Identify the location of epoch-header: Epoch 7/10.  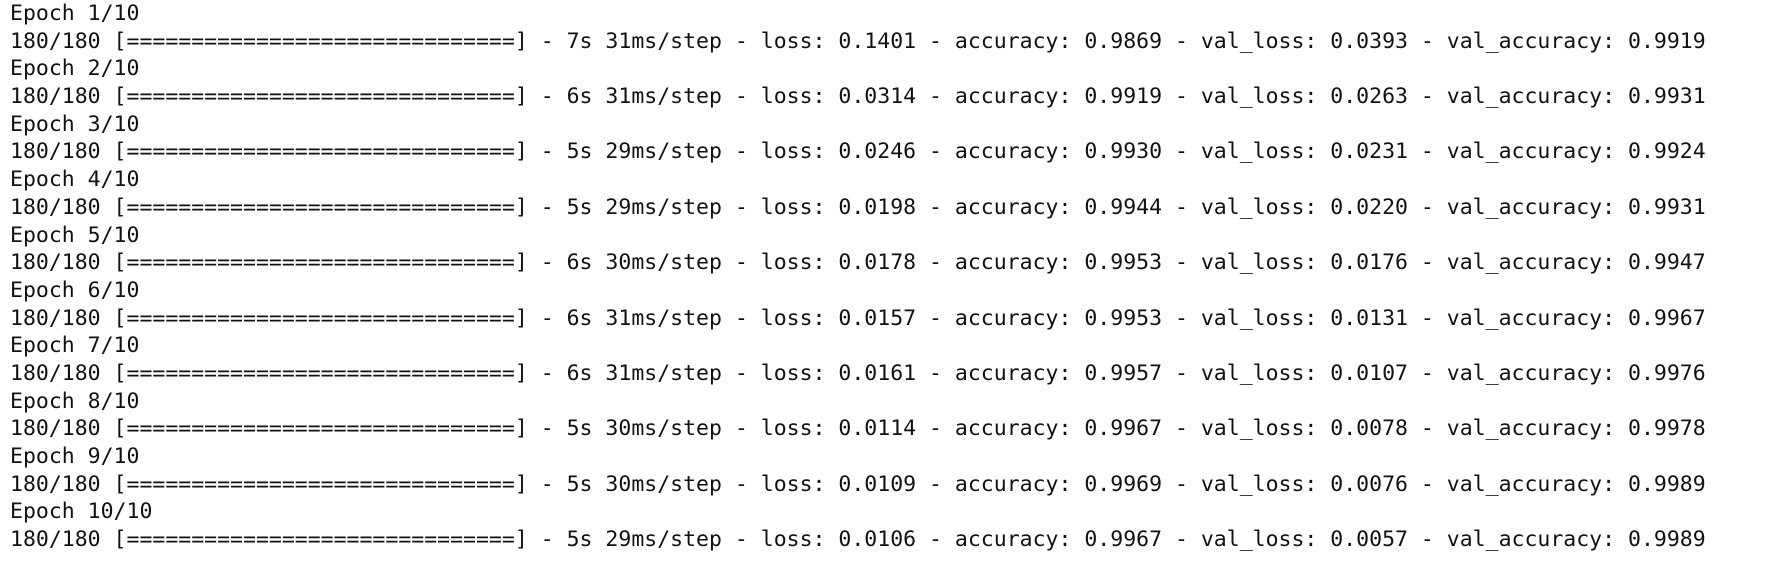
(75, 346).